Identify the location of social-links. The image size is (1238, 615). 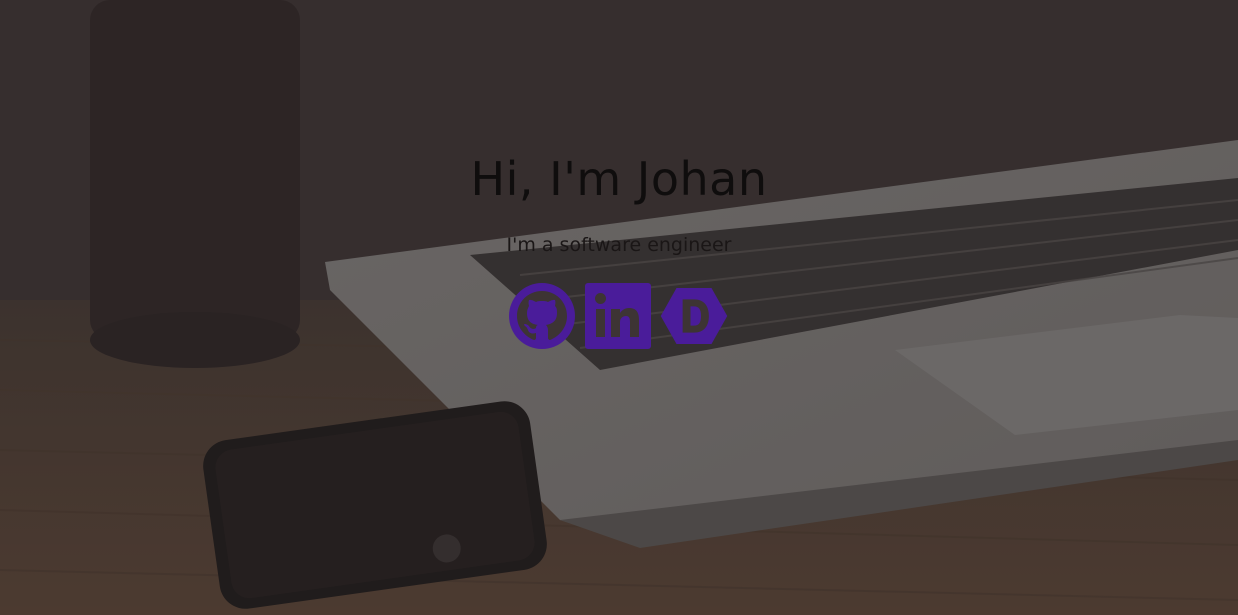
(618, 316).